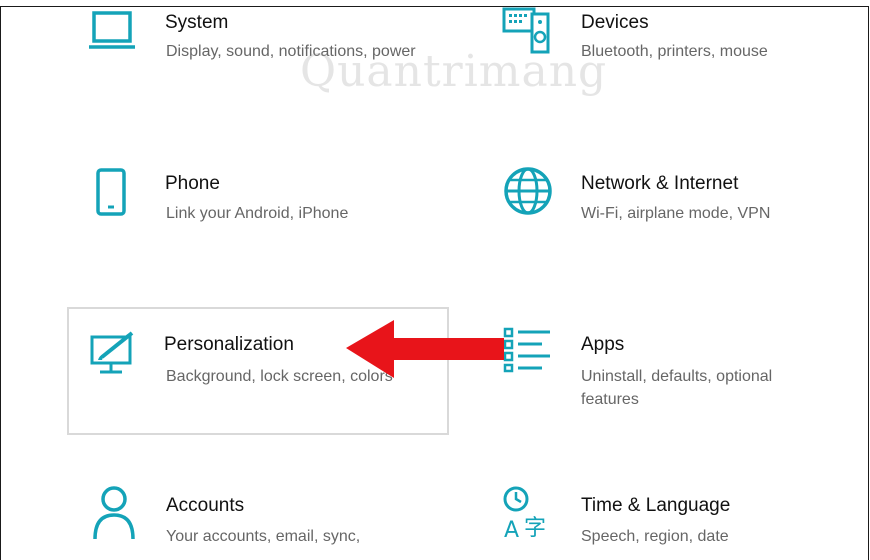 The width and height of the screenshot is (870, 560). I want to click on person-icon, so click(116, 512).